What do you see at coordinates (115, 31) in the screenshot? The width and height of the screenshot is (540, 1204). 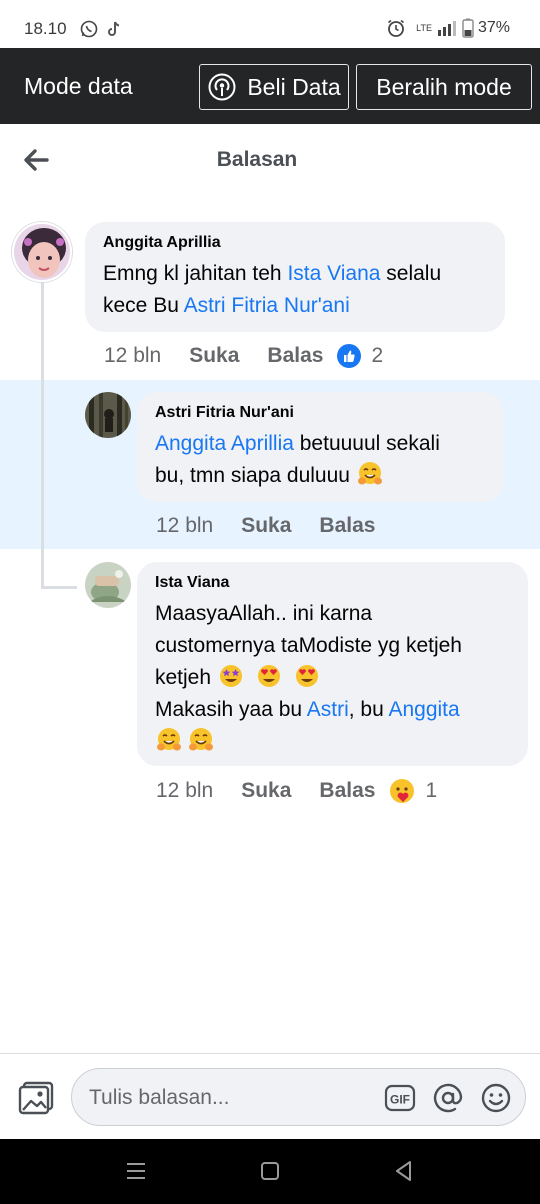 I see `tiktok-icon` at bounding box center [115, 31].